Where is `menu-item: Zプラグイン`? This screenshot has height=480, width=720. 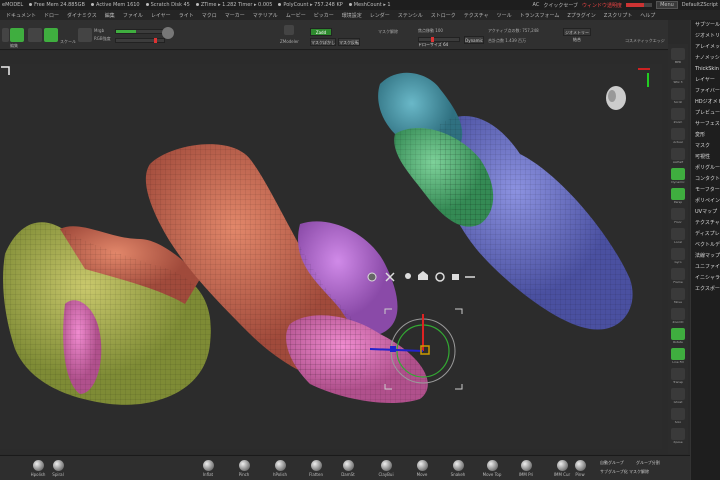 menu-item: Zプラグイン is located at coordinates (581, 15).